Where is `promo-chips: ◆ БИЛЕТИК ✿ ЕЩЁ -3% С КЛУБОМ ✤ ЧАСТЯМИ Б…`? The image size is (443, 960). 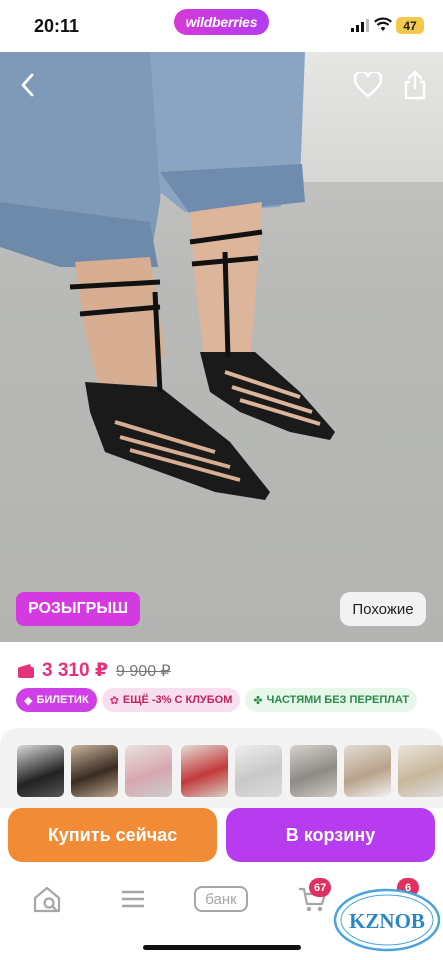
promo-chips: ◆ БИЛЕТИК ✿ ЕЩЁ -3% С КЛУБОМ ✤ ЧАСТЯМИ Б… is located at coordinates (217, 700).